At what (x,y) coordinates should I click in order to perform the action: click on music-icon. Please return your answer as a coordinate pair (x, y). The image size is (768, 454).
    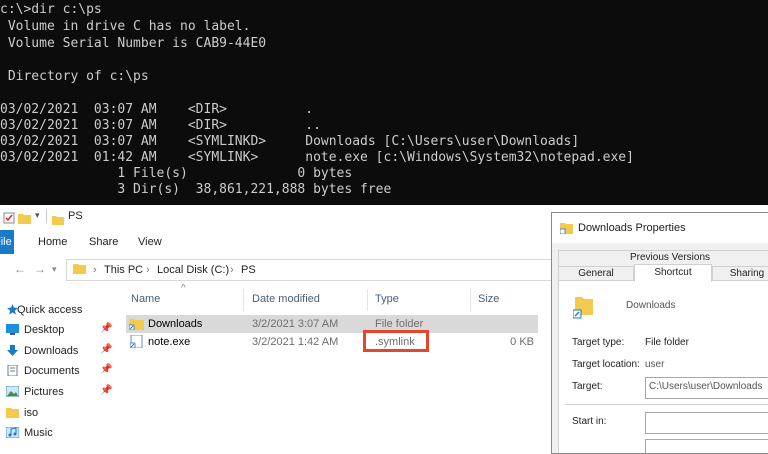
    Looking at the image, I should click on (12, 432).